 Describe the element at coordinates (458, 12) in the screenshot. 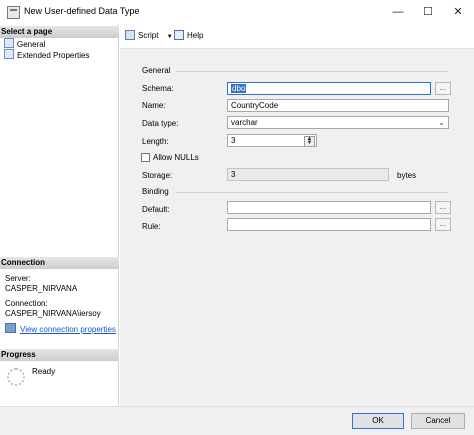

I see `close-button: ✕` at that location.